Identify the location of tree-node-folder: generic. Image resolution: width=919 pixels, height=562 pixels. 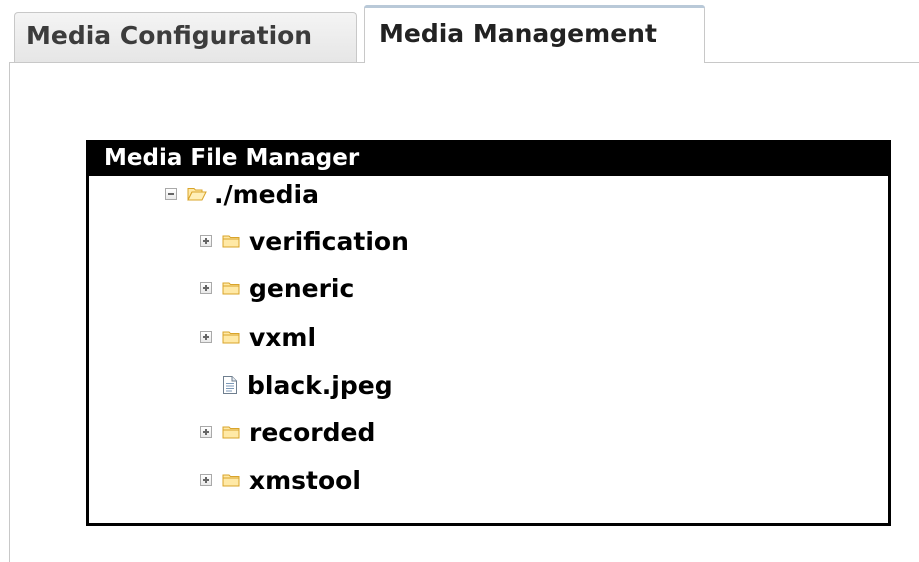
(277, 288).